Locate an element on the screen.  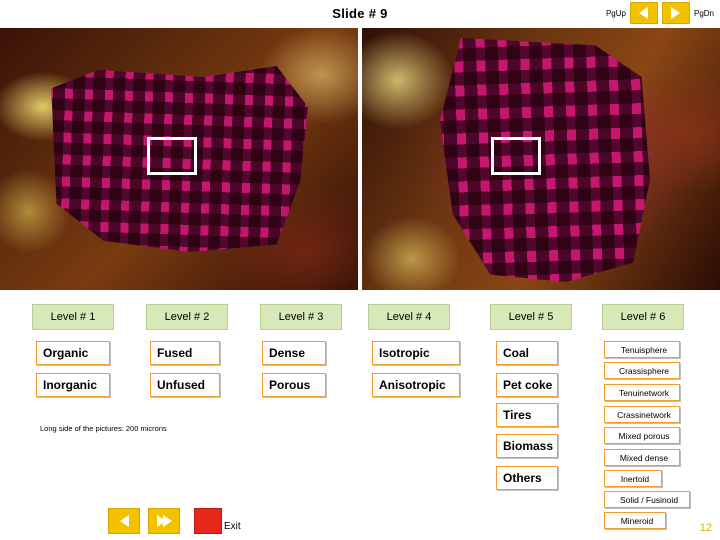
term-fused: Fused is located at coordinates (185, 353).